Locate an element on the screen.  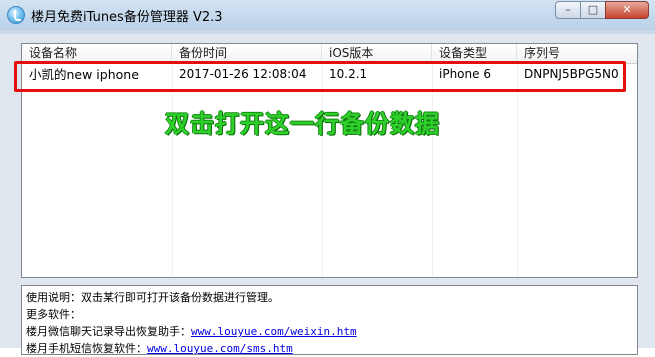
maximize-button: □ is located at coordinates (593, 10).